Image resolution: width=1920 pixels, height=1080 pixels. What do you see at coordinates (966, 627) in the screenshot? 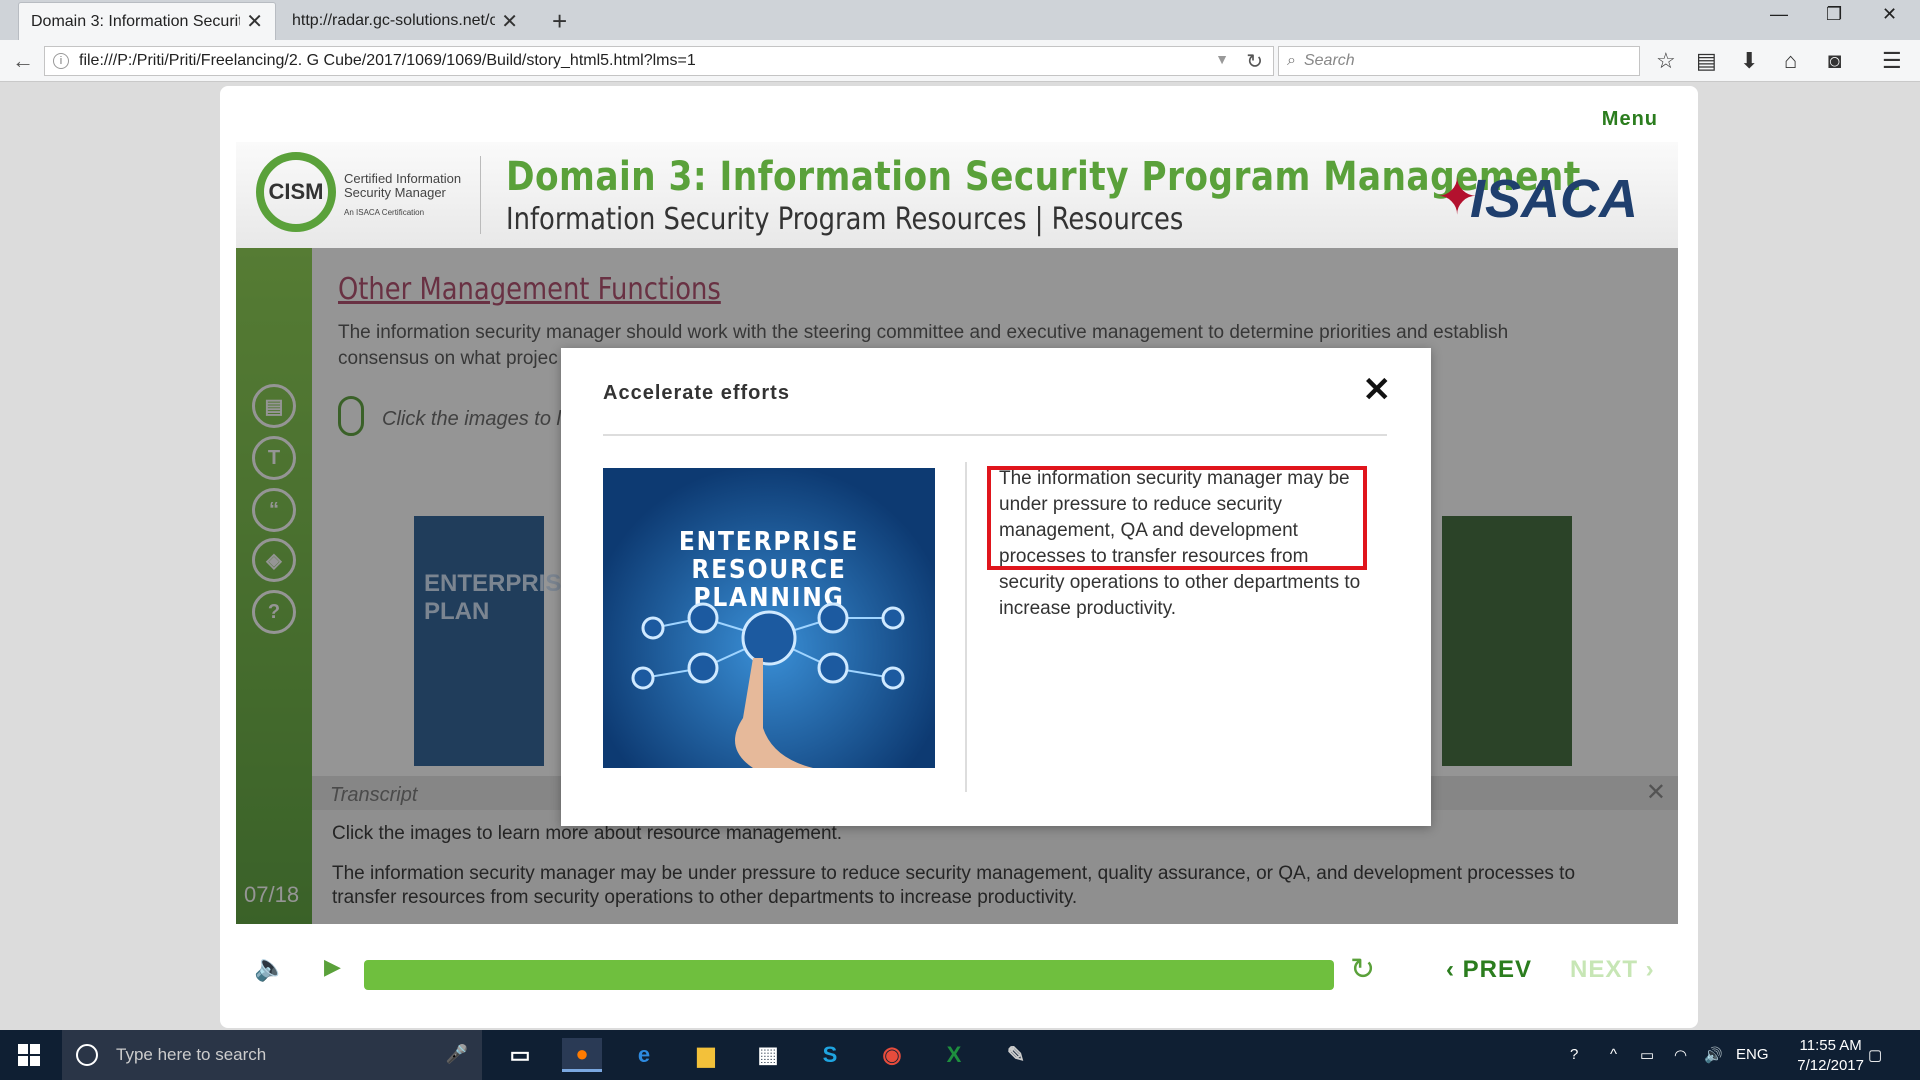
I see `modal-separator` at bounding box center [966, 627].